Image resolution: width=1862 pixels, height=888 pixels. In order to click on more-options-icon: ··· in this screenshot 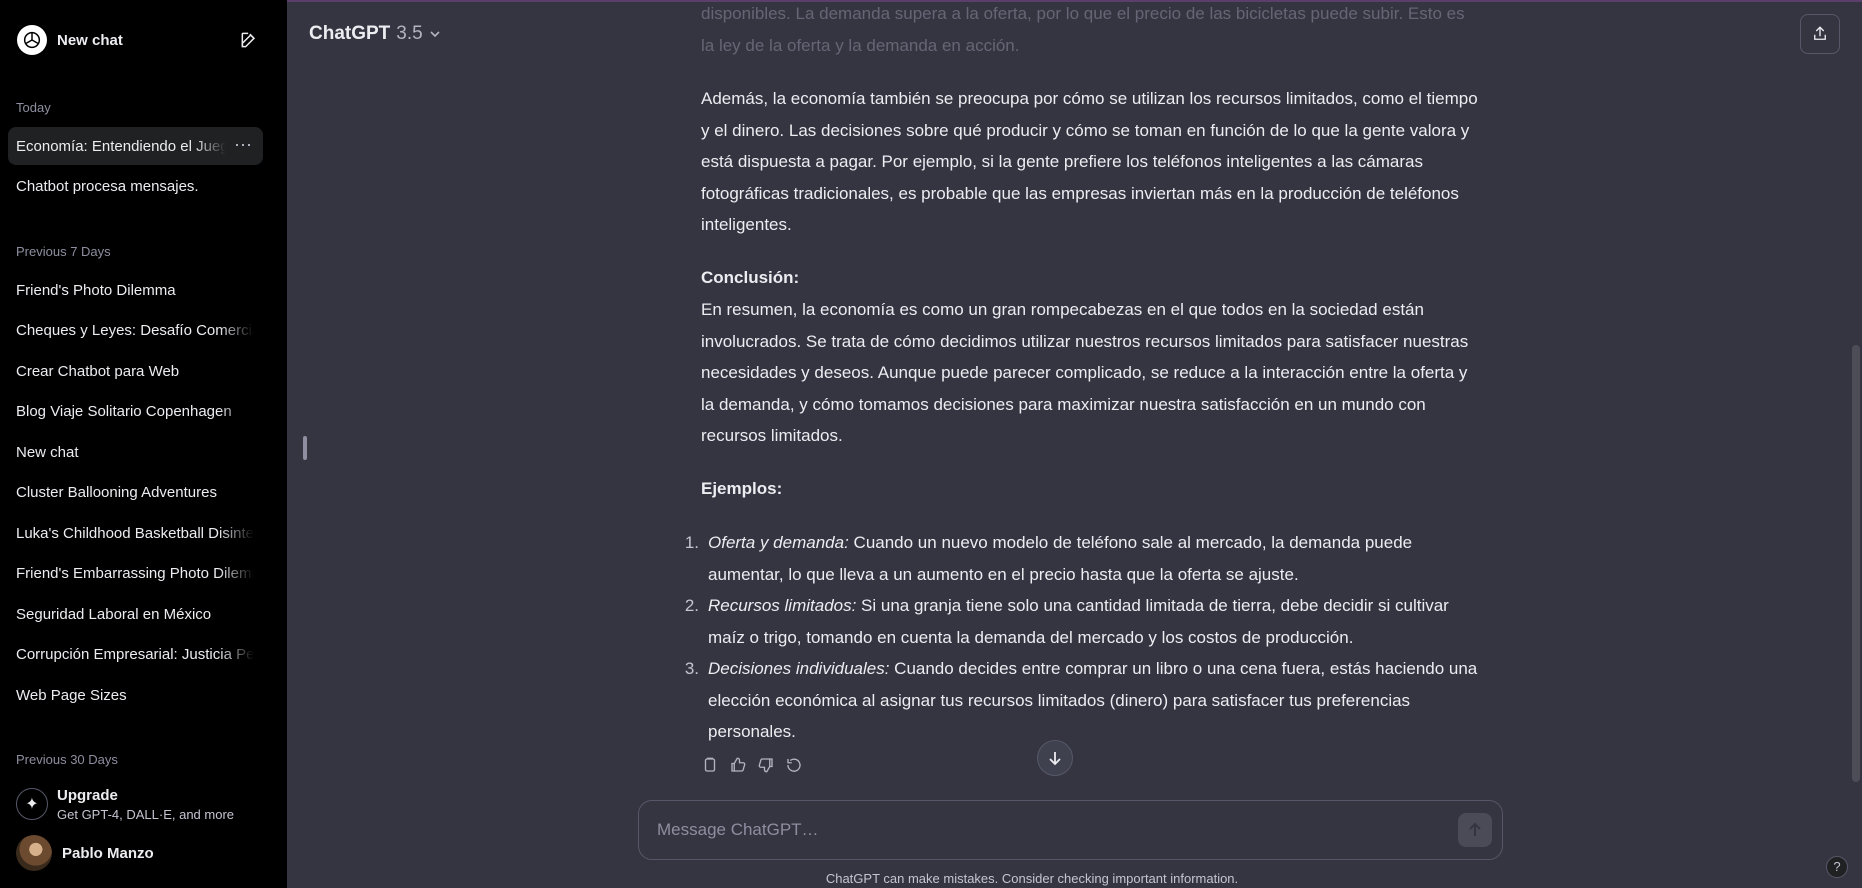, I will do `click(243, 145)`.